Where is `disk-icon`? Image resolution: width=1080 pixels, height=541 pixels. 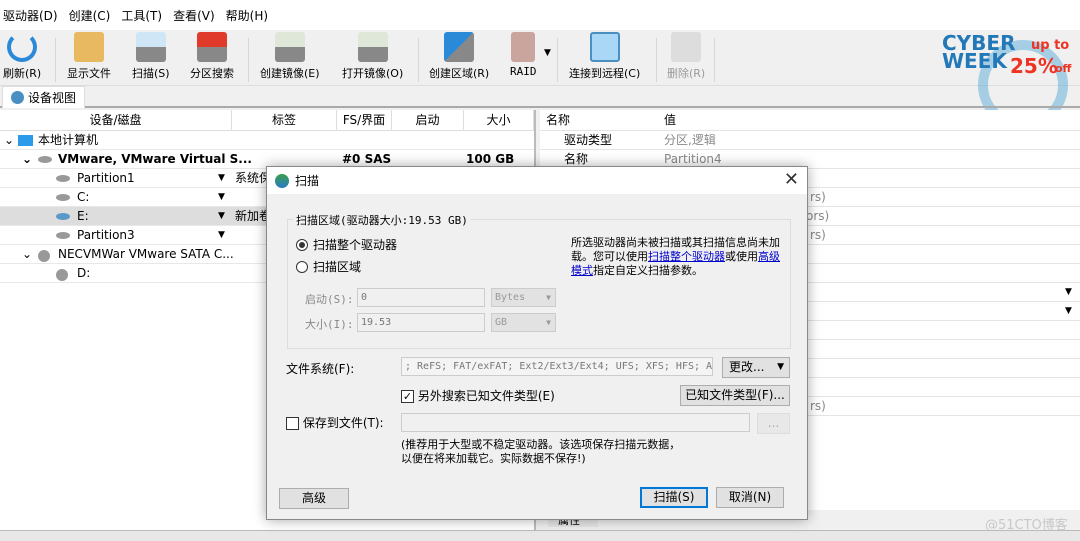 disk-icon is located at coordinates (47, 159).